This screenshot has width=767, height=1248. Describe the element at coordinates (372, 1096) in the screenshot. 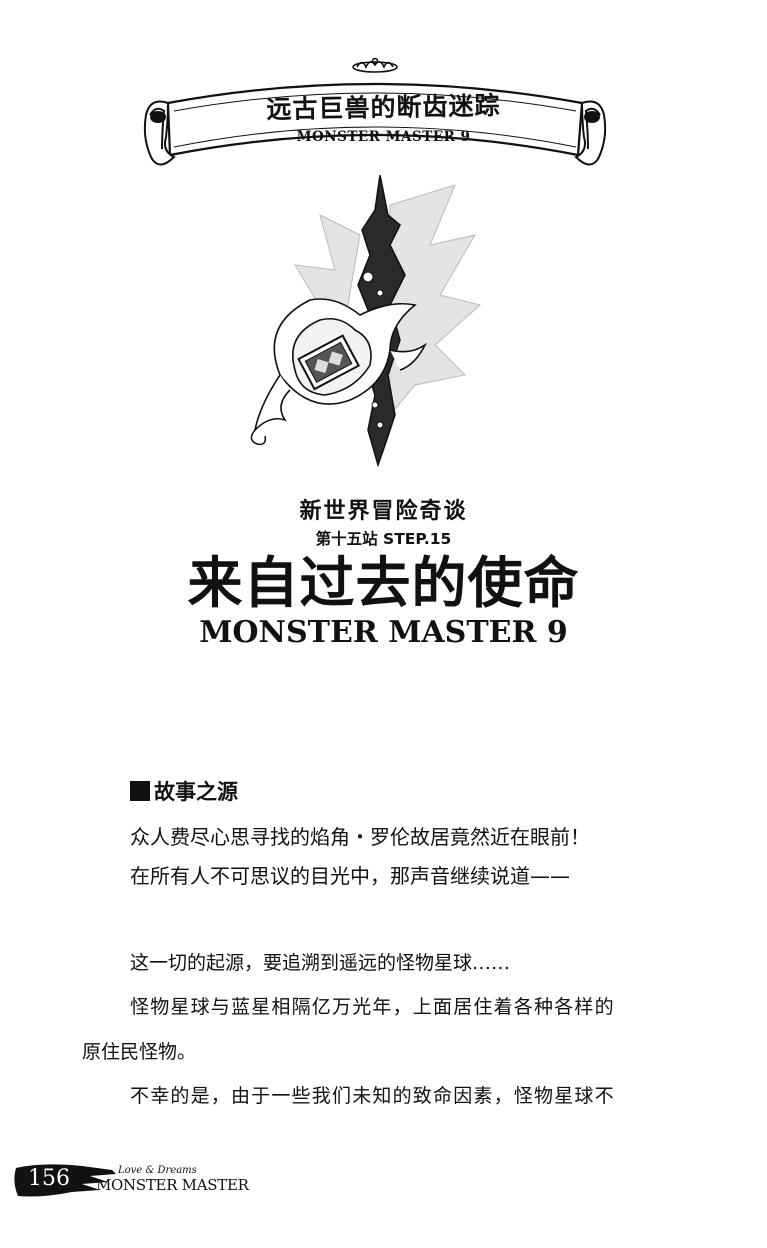

I see `body-paragraph-line: 不幸的是，由于一些我们未知的致命因素，怪物星球不` at that location.